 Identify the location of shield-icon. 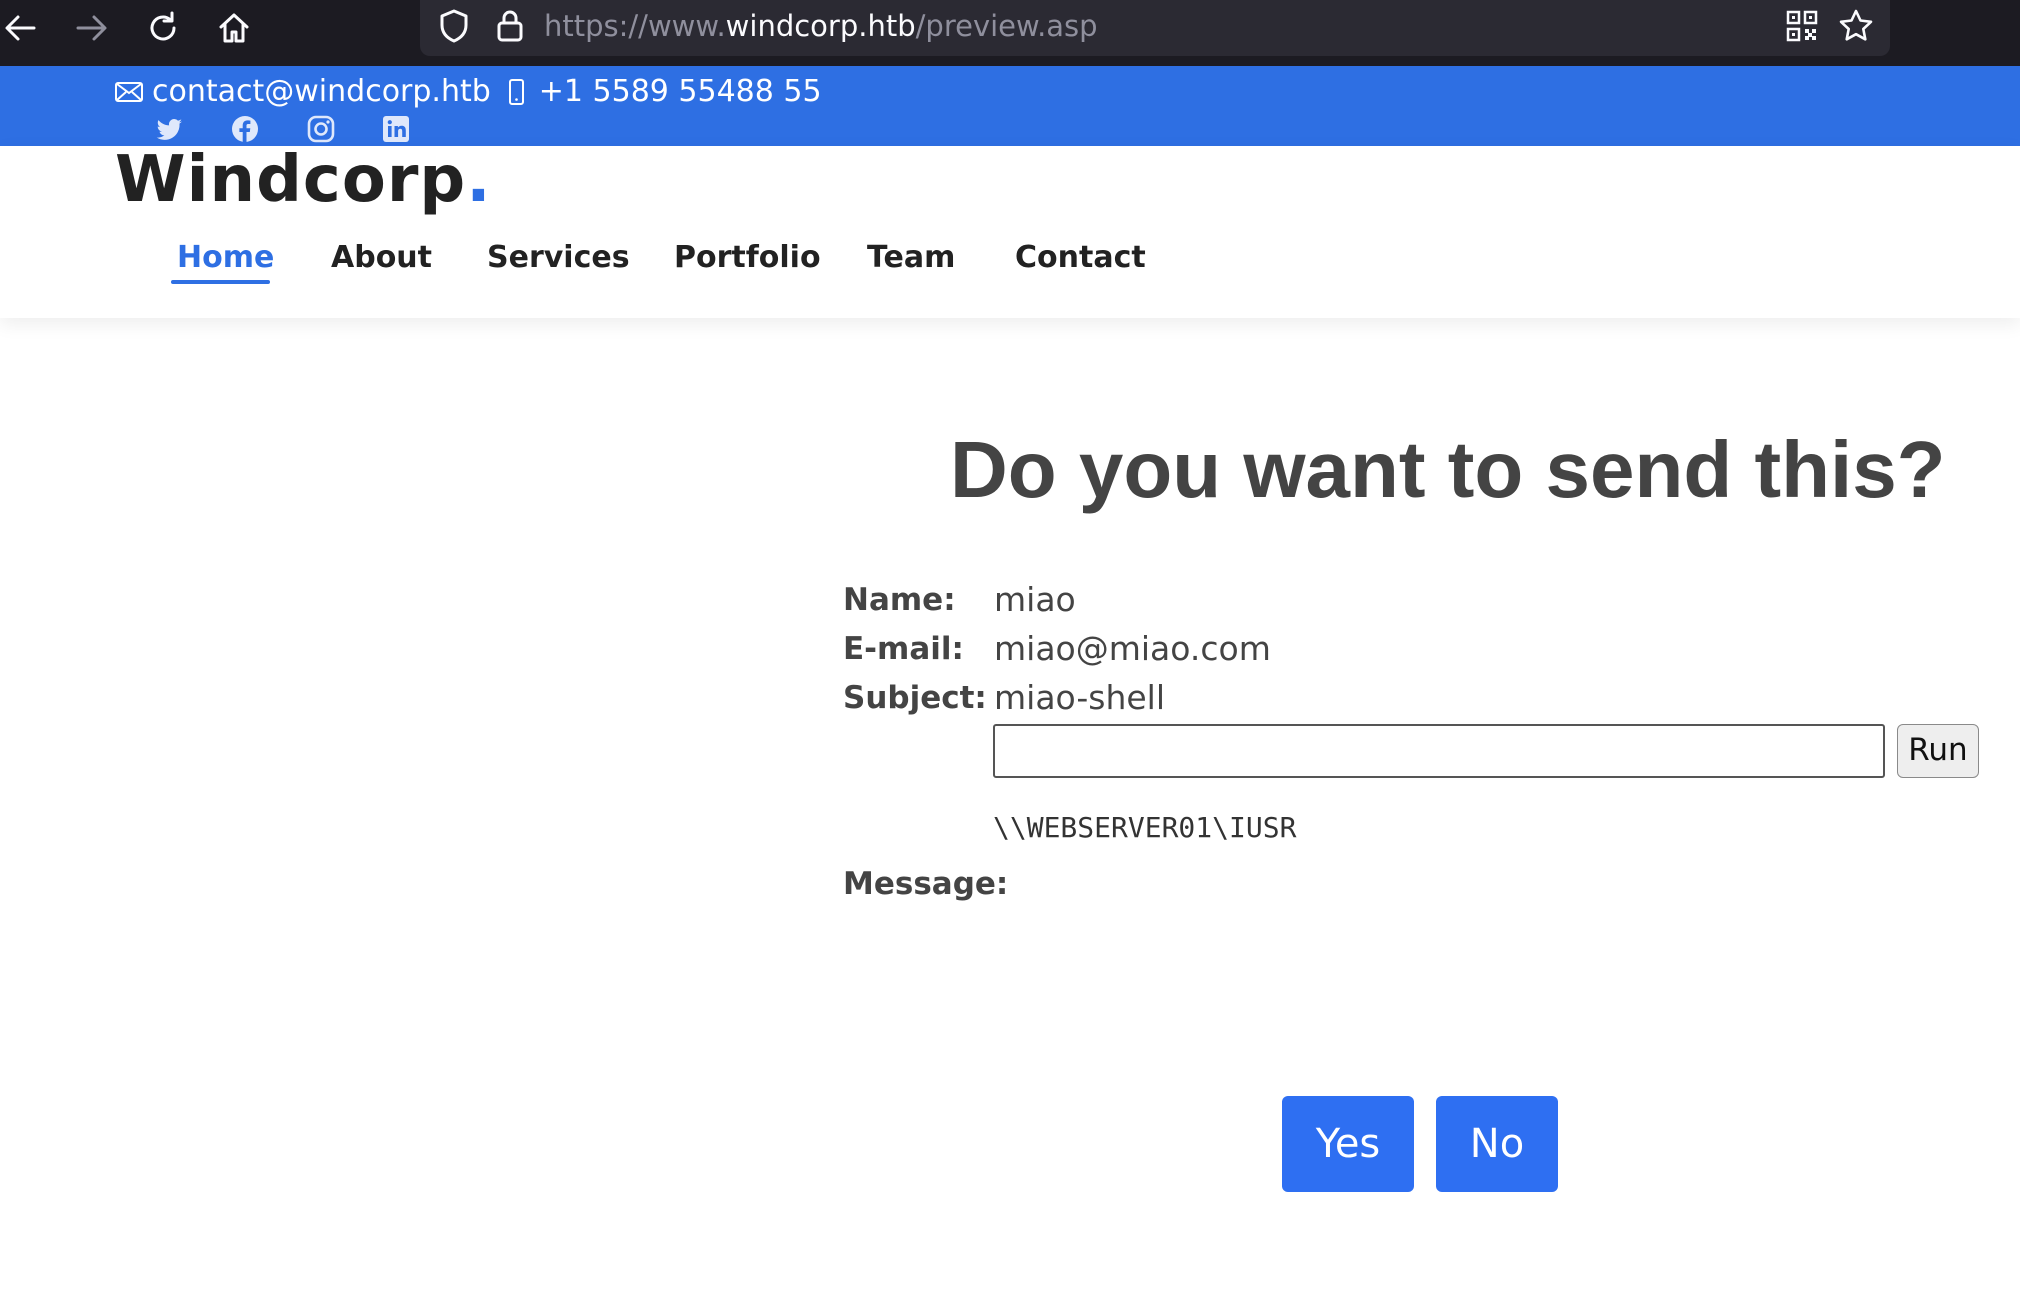
(454, 26).